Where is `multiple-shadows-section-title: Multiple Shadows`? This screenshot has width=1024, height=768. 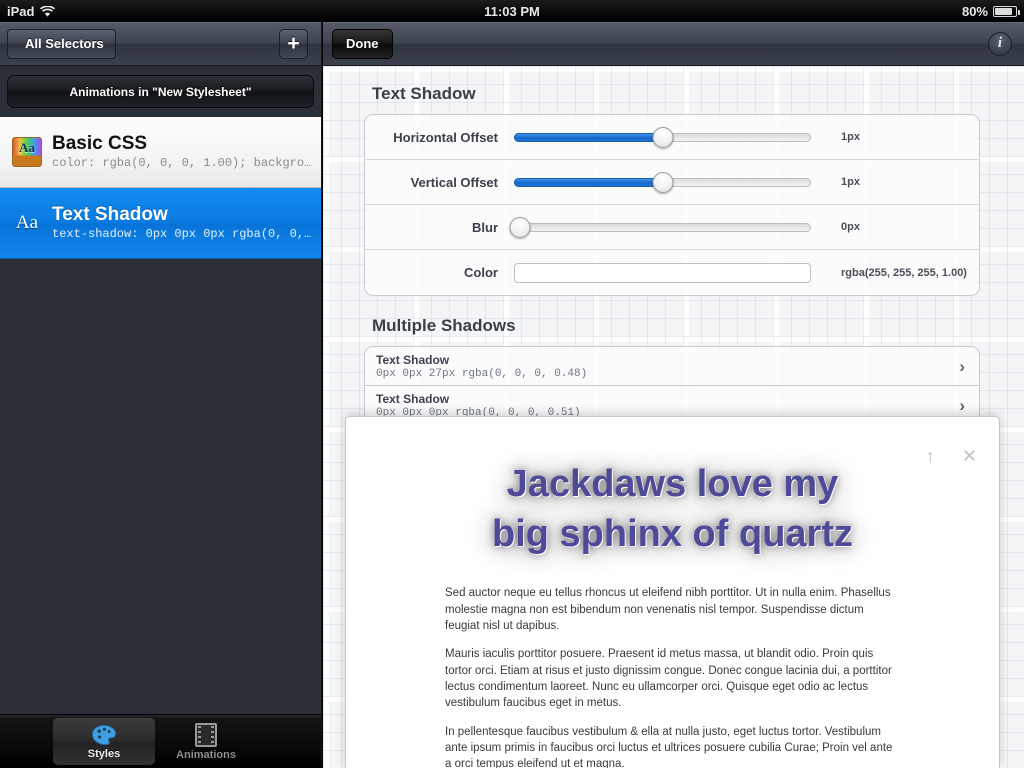 multiple-shadows-section-title: Multiple Shadows is located at coordinates (444, 325).